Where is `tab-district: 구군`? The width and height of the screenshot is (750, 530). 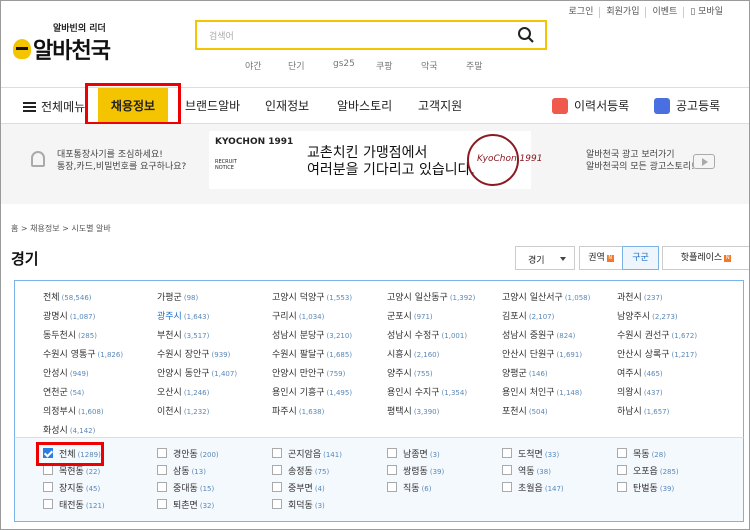 tab-district: 구군 is located at coordinates (640, 258).